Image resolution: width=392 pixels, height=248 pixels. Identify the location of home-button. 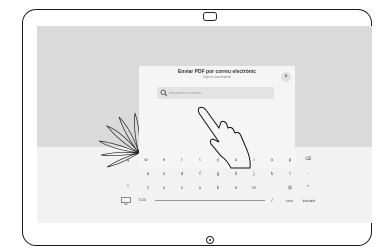
(210, 240).